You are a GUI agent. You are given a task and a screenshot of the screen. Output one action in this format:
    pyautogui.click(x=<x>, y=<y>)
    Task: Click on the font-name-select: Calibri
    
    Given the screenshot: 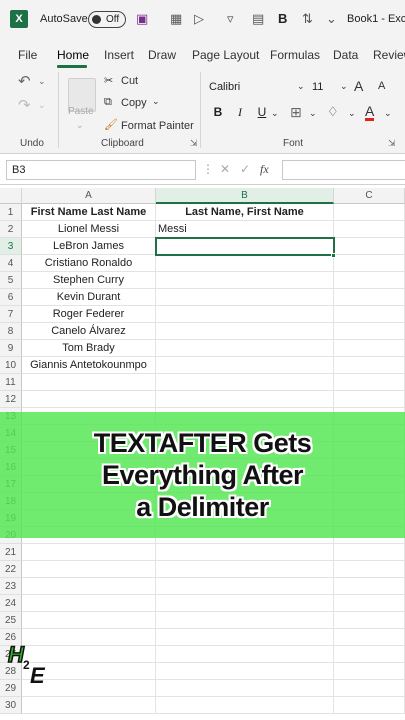 What is the action you would take?
    pyautogui.click(x=255, y=88)
    